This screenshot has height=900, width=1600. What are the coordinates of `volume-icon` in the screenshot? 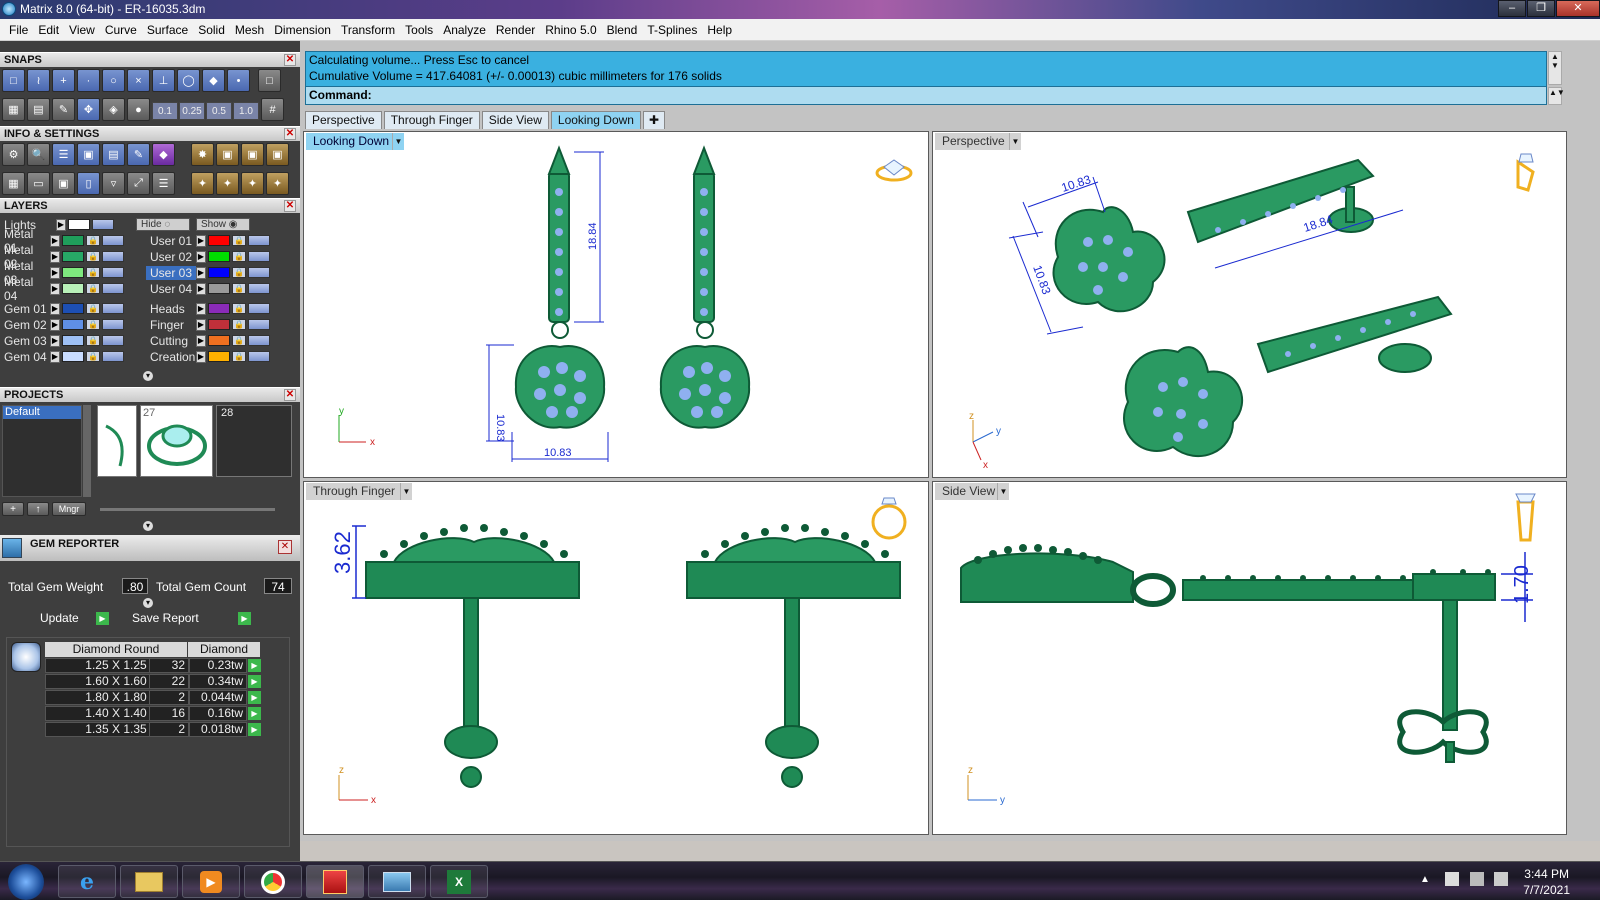 It's located at (1501, 879).